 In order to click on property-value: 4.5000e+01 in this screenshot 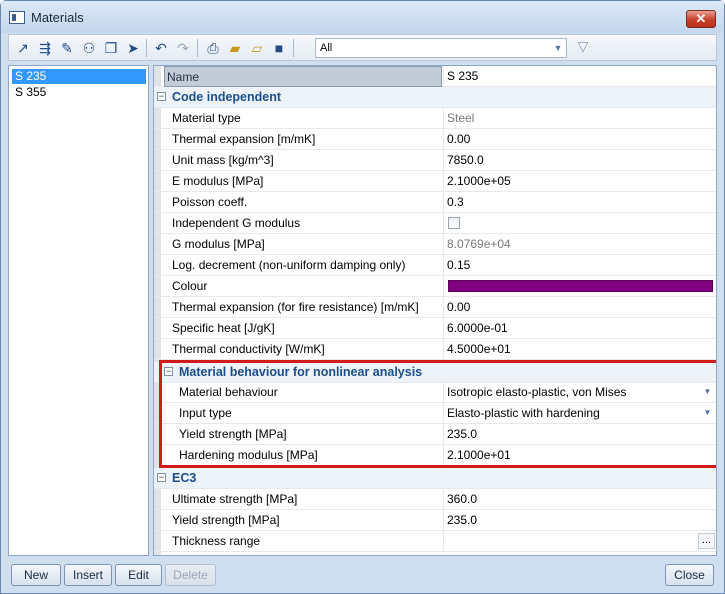, I will do `click(579, 349)`.